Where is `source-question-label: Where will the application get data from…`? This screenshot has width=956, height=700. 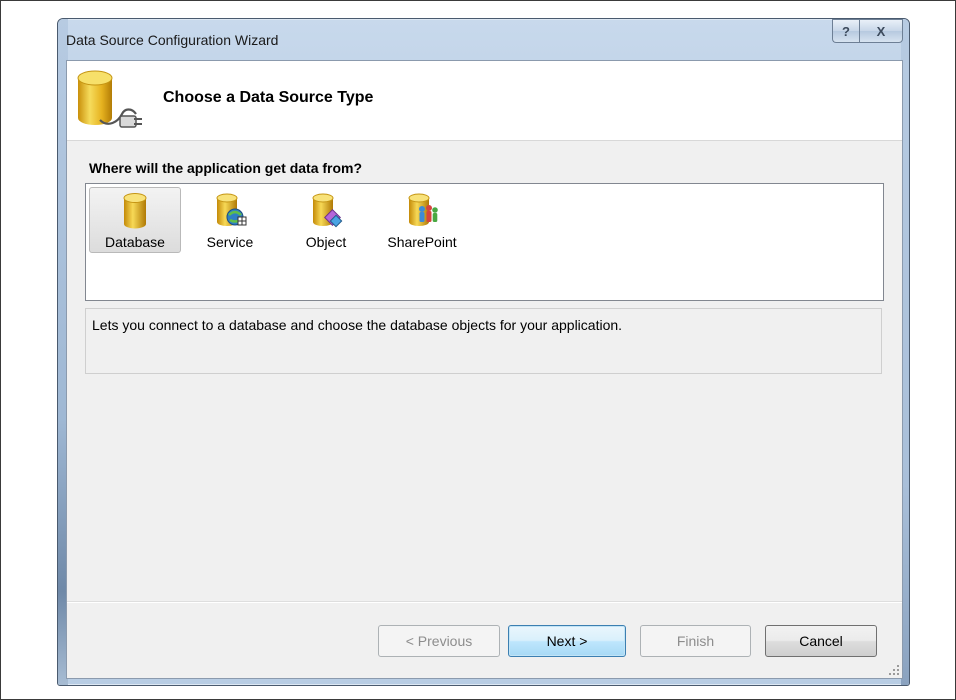
source-question-label: Where will the application get data from… is located at coordinates (226, 168).